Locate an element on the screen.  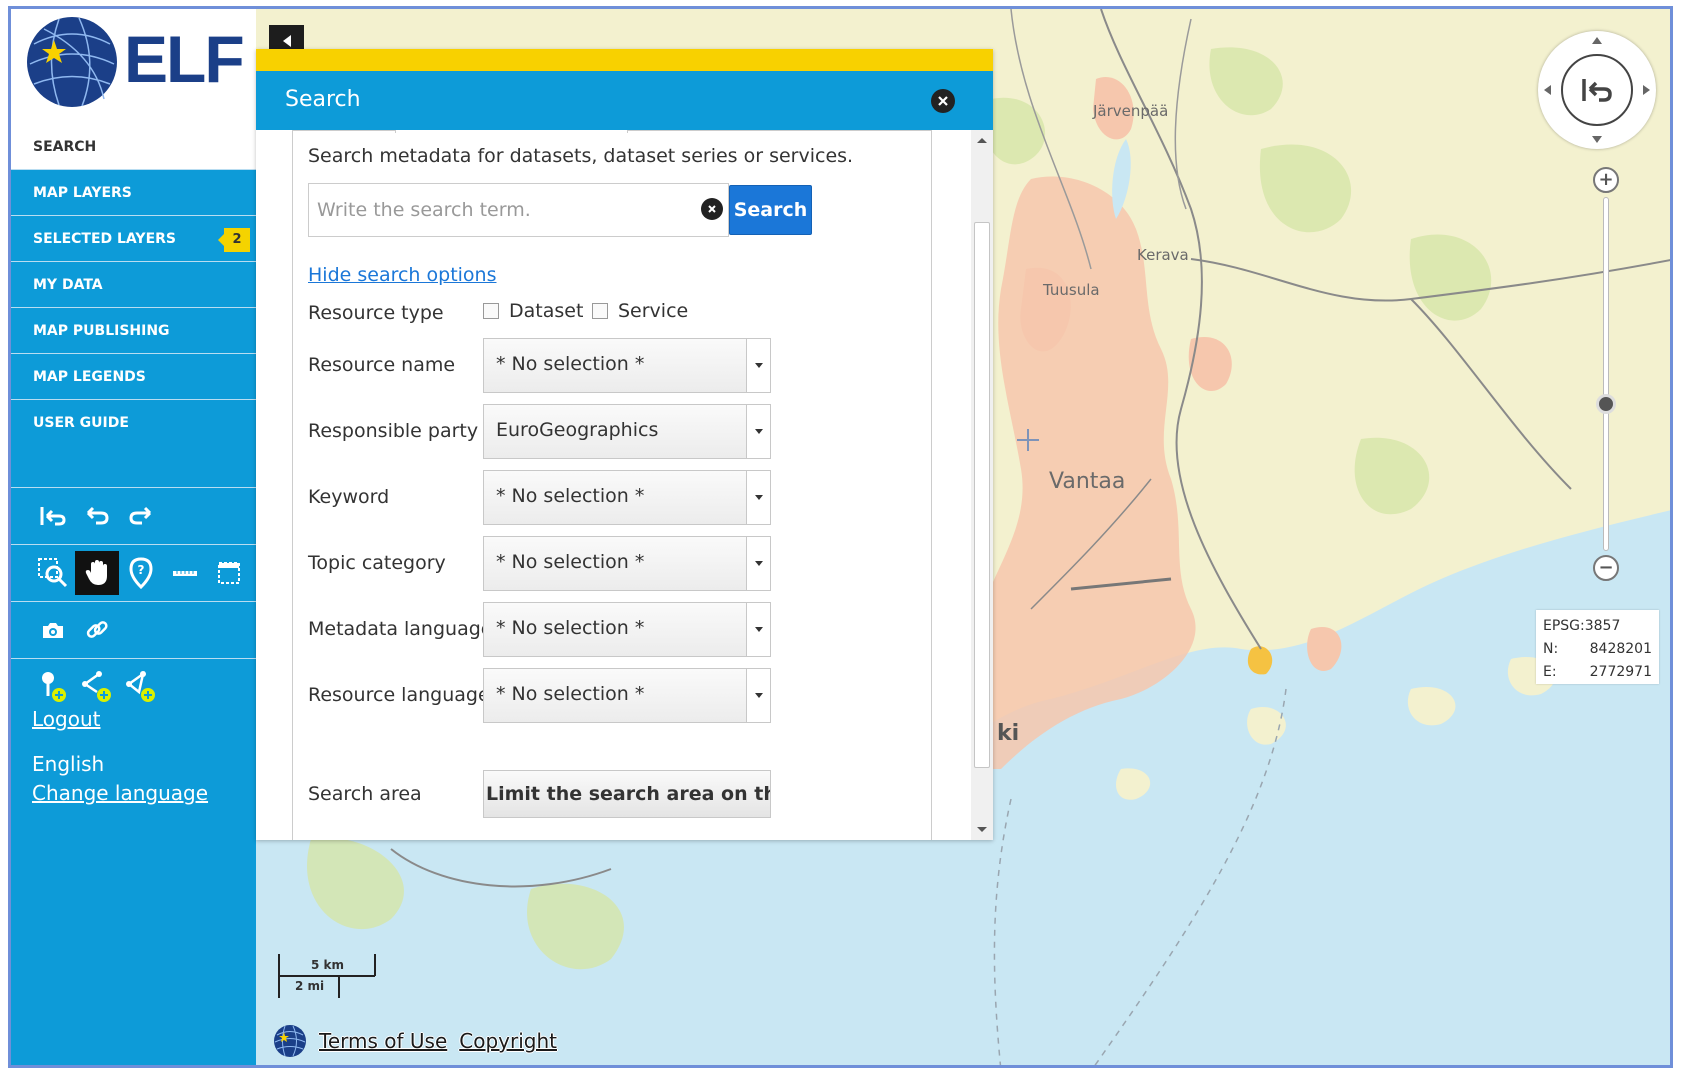
coordinate-display: EPSG:3857 N: 8428201 E: 2772971 is located at coordinates (1597, 647).